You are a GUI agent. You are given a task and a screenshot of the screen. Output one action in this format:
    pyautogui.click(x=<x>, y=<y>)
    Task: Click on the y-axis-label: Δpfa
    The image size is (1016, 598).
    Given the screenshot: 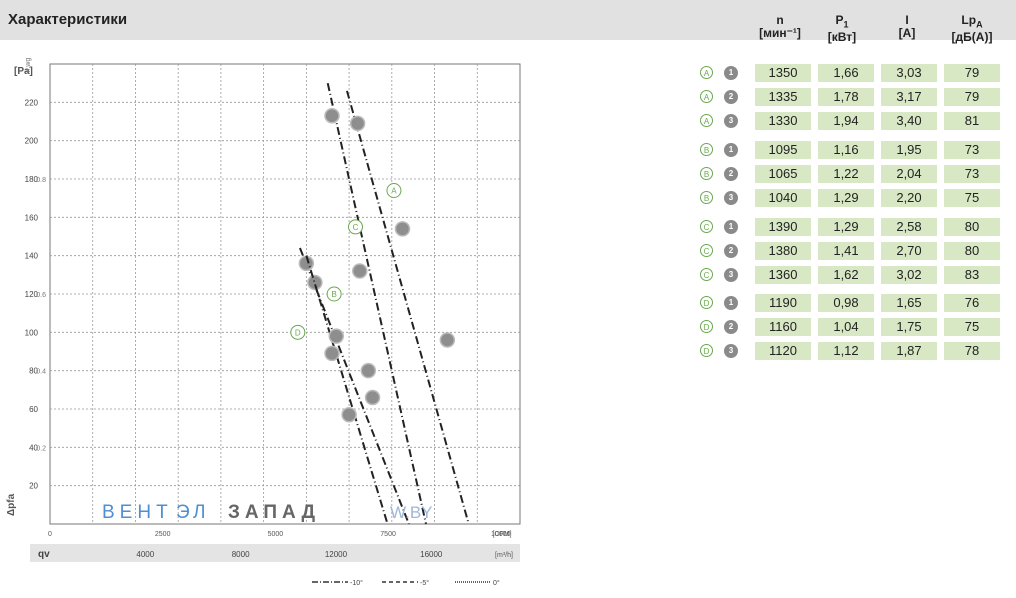 What is the action you would take?
    pyautogui.click(x=11, y=504)
    